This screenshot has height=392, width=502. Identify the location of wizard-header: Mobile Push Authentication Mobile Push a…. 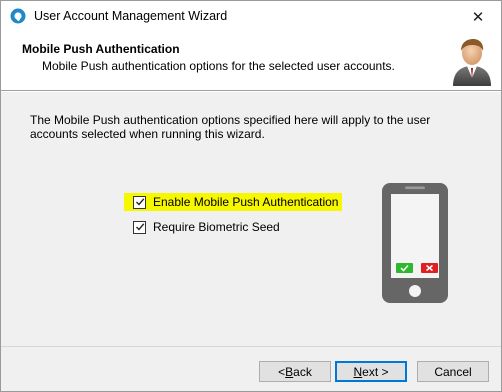
(251, 61).